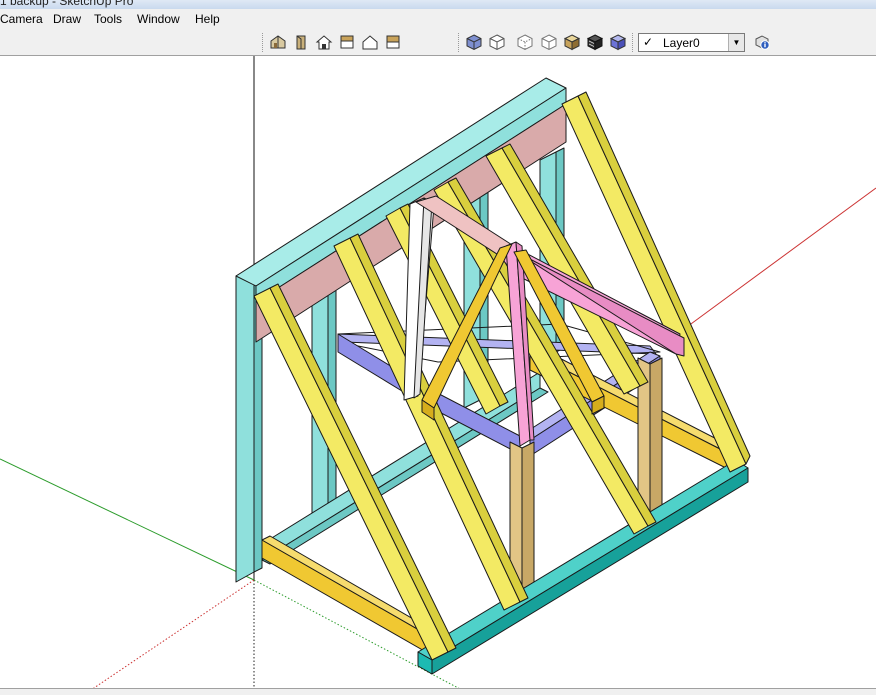 The image size is (876, 699). I want to click on layer-dropdown-value: Layer0, so click(681, 43).